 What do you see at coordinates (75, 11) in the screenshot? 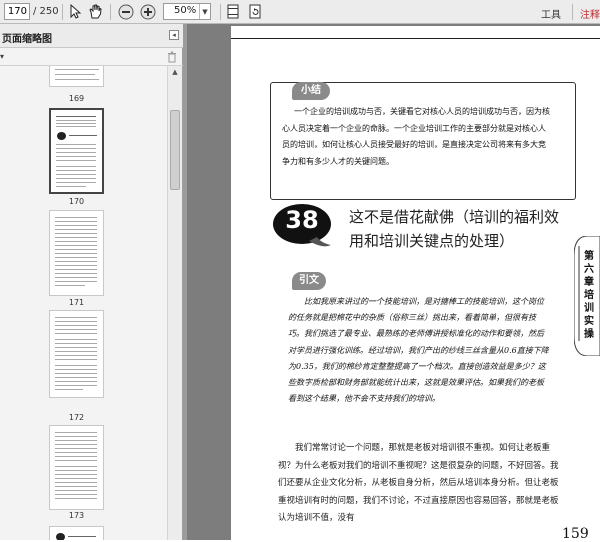
I see `select-cursor-icon` at bounding box center [75, 11].